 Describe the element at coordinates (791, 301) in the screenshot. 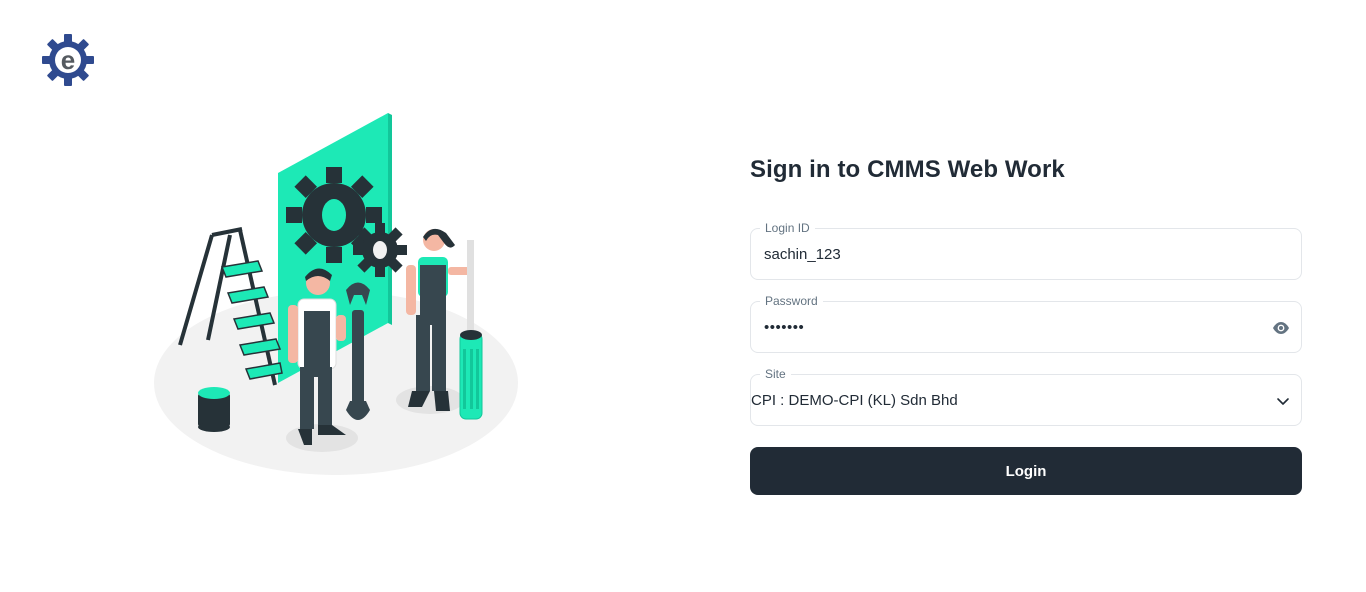

I see `password-label: Password` at that location.